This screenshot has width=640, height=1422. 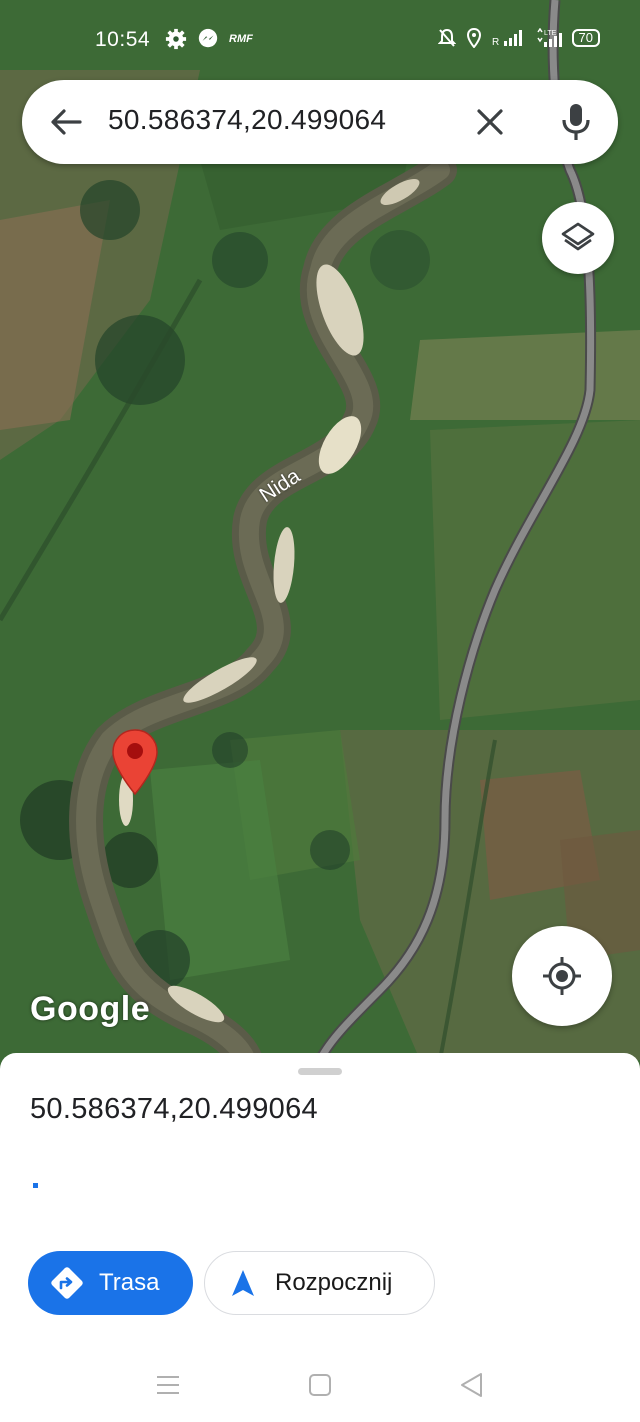 What do you see at coordinates (320, 1071) in the screenshot?
I see `drag-handle` at bounding box center [320, 1071].